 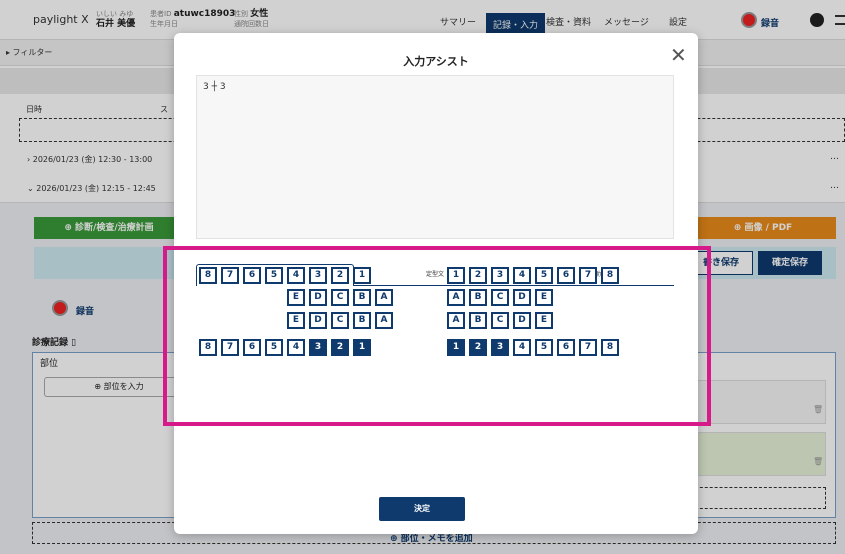 What do you see at coordinates (436, 61) in the screenshot?
I see `modal-title: 入力アシスト` at bounding box center [436, 61].